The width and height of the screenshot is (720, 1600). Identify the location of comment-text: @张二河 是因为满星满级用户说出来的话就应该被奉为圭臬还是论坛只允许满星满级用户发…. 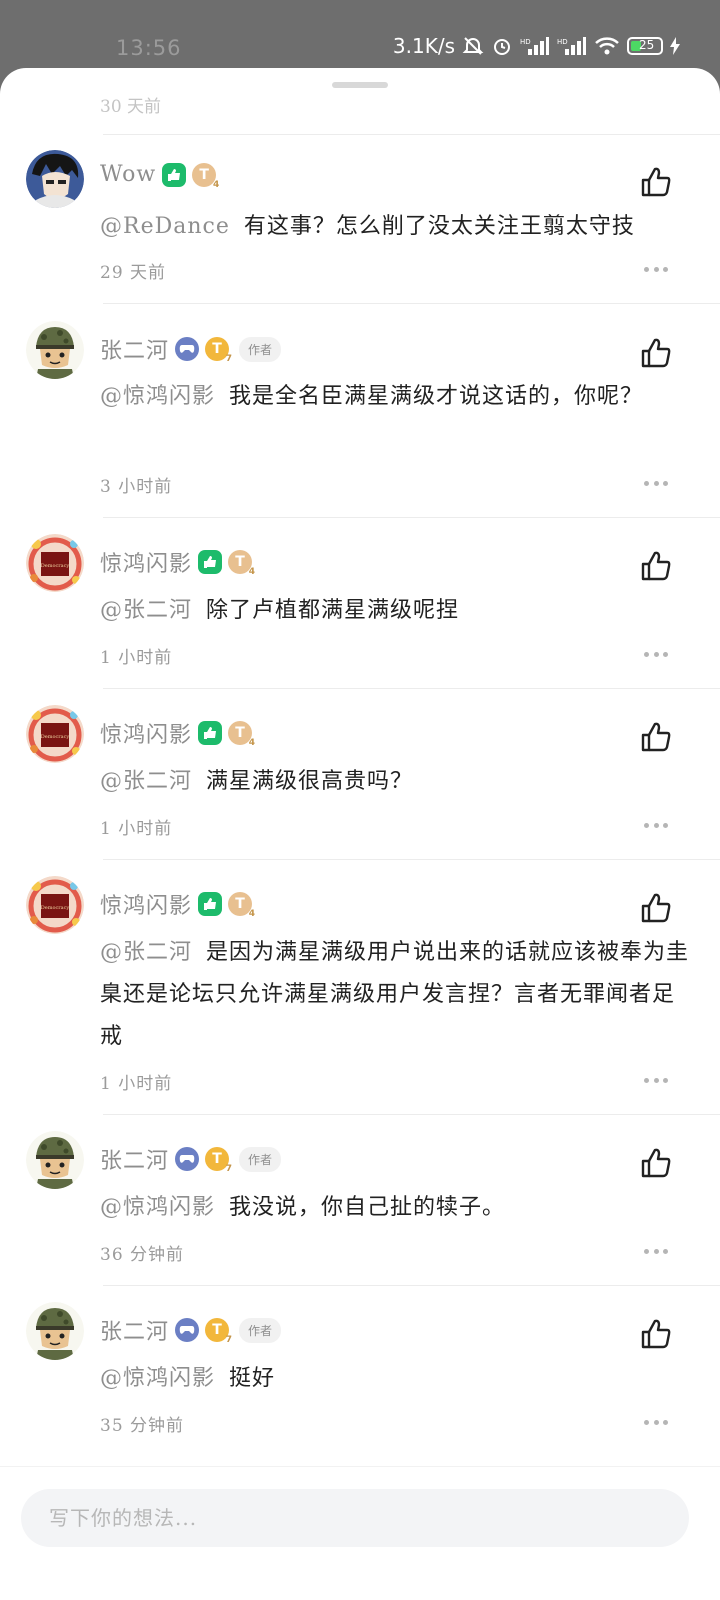
(395, 995).